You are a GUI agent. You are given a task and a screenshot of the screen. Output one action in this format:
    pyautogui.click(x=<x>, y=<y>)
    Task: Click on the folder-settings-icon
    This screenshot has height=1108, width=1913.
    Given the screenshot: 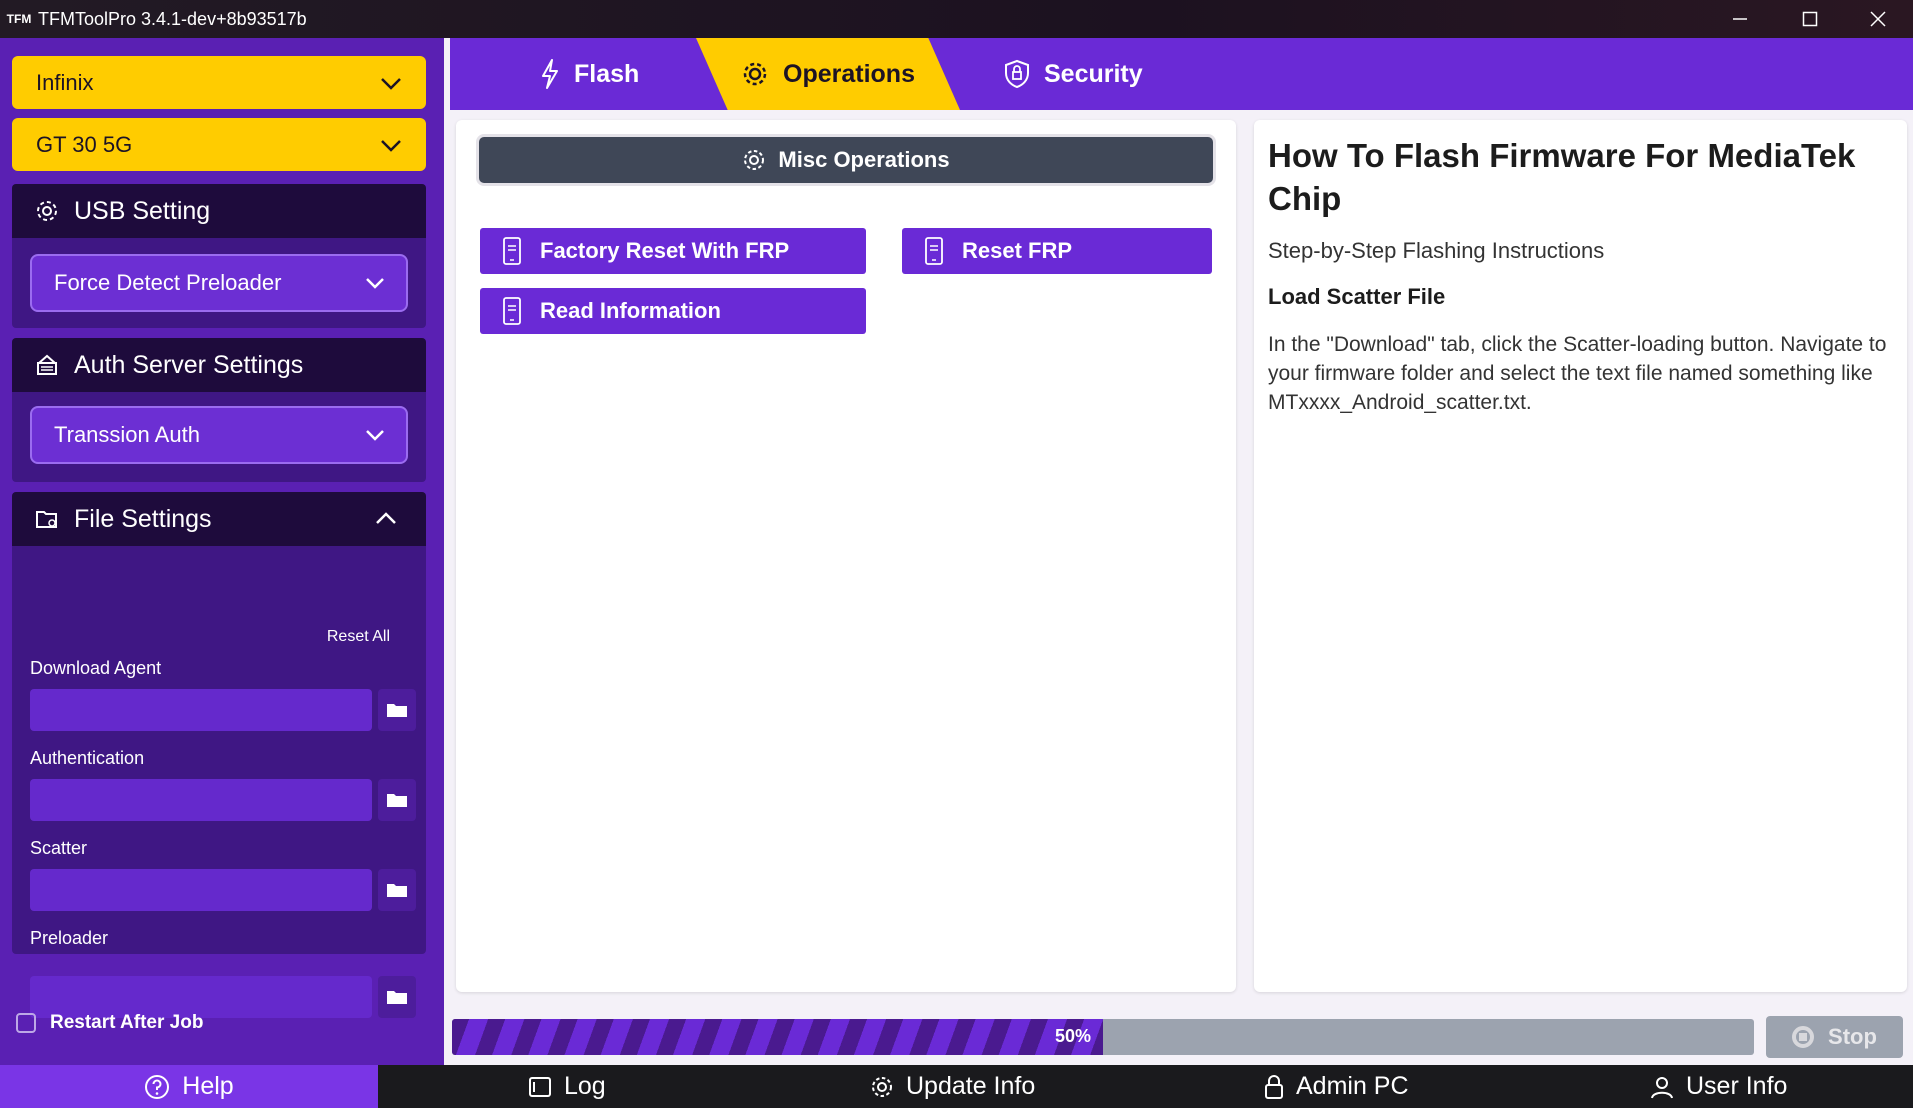 What is the action you would take?
    pyautogui.click(x=47, y=519)
    